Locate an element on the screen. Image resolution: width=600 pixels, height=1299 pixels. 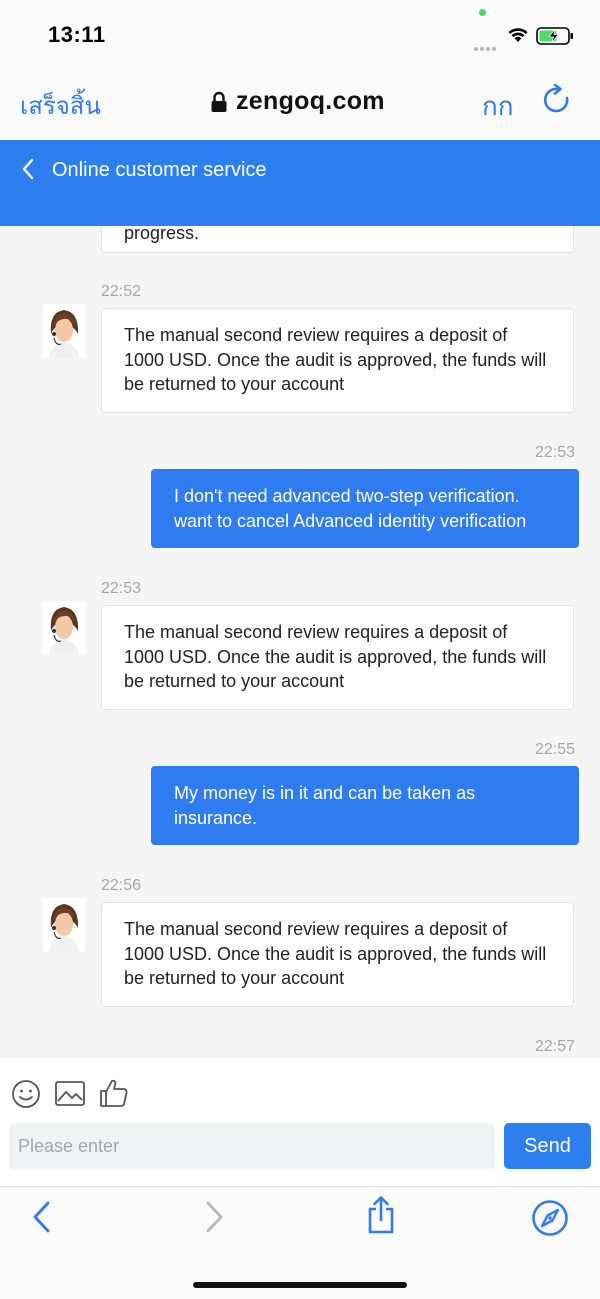
image-icon is located at coordinates (70, 1094).